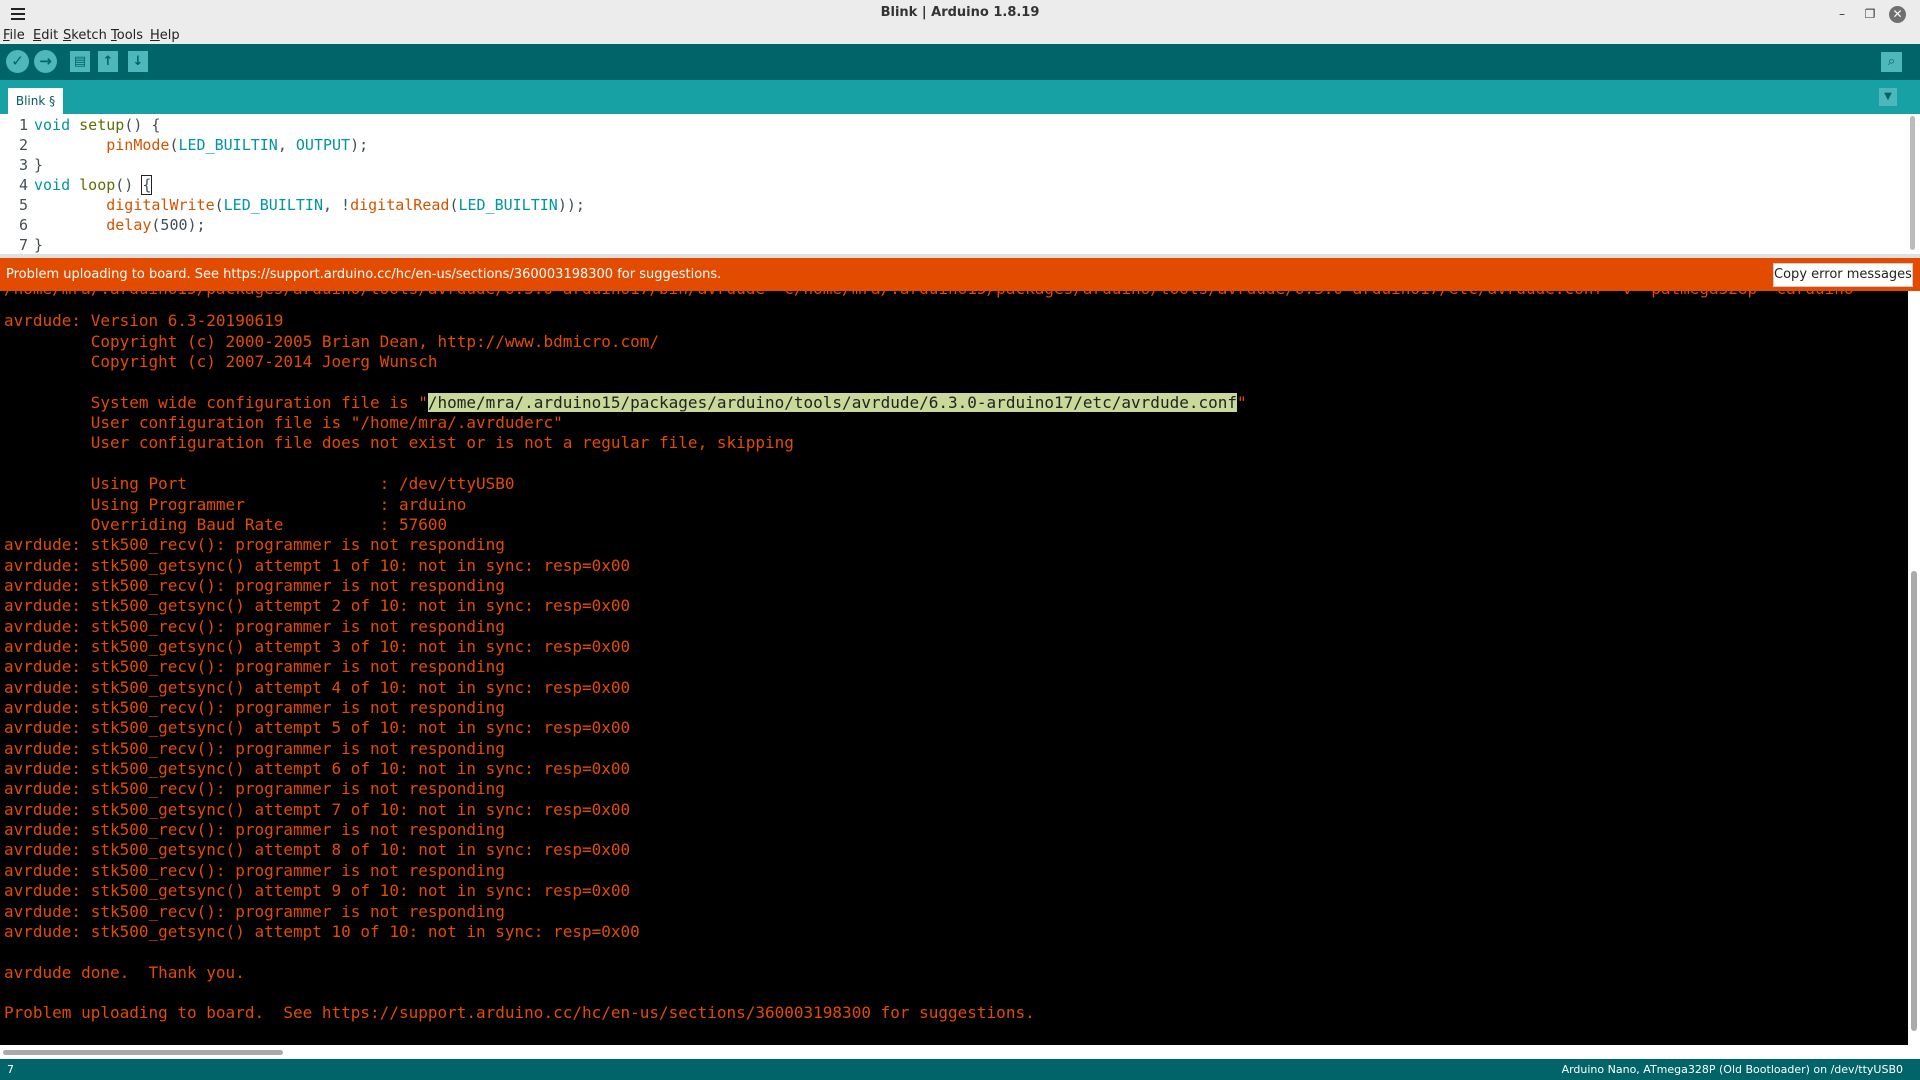  I want to click on menu-help: Help, so click(165, 35).